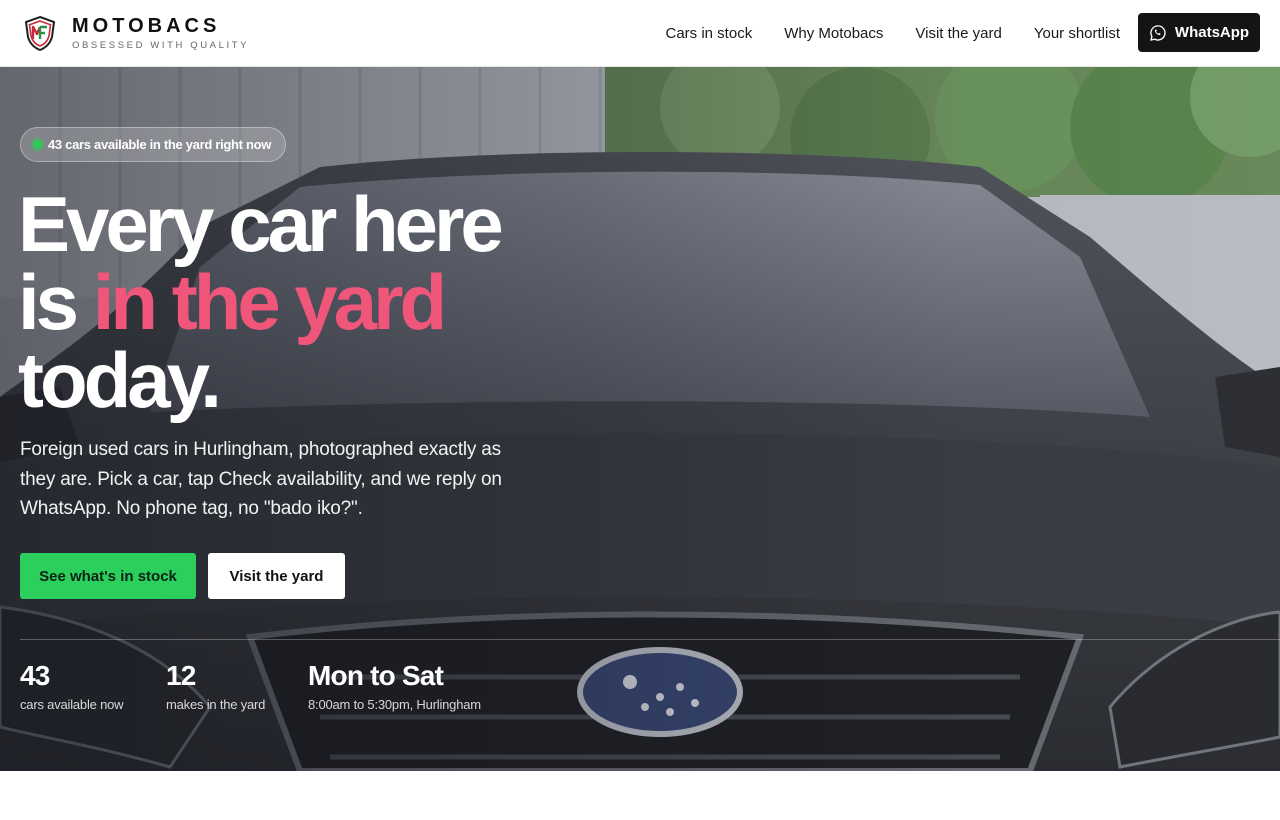  Describe the element at coordinates (55, 302) in the screenshot. I see `headline-line-2-prefix: is` at that location.